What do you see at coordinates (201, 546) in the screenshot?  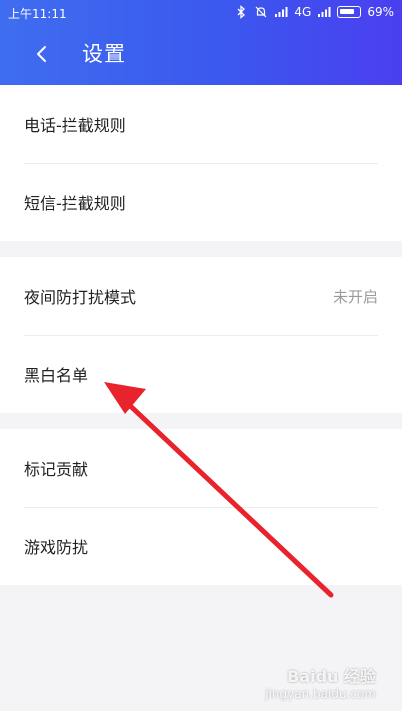 I see `row-game-dnd: 游戏防扰` at bounding box center [201, 546].